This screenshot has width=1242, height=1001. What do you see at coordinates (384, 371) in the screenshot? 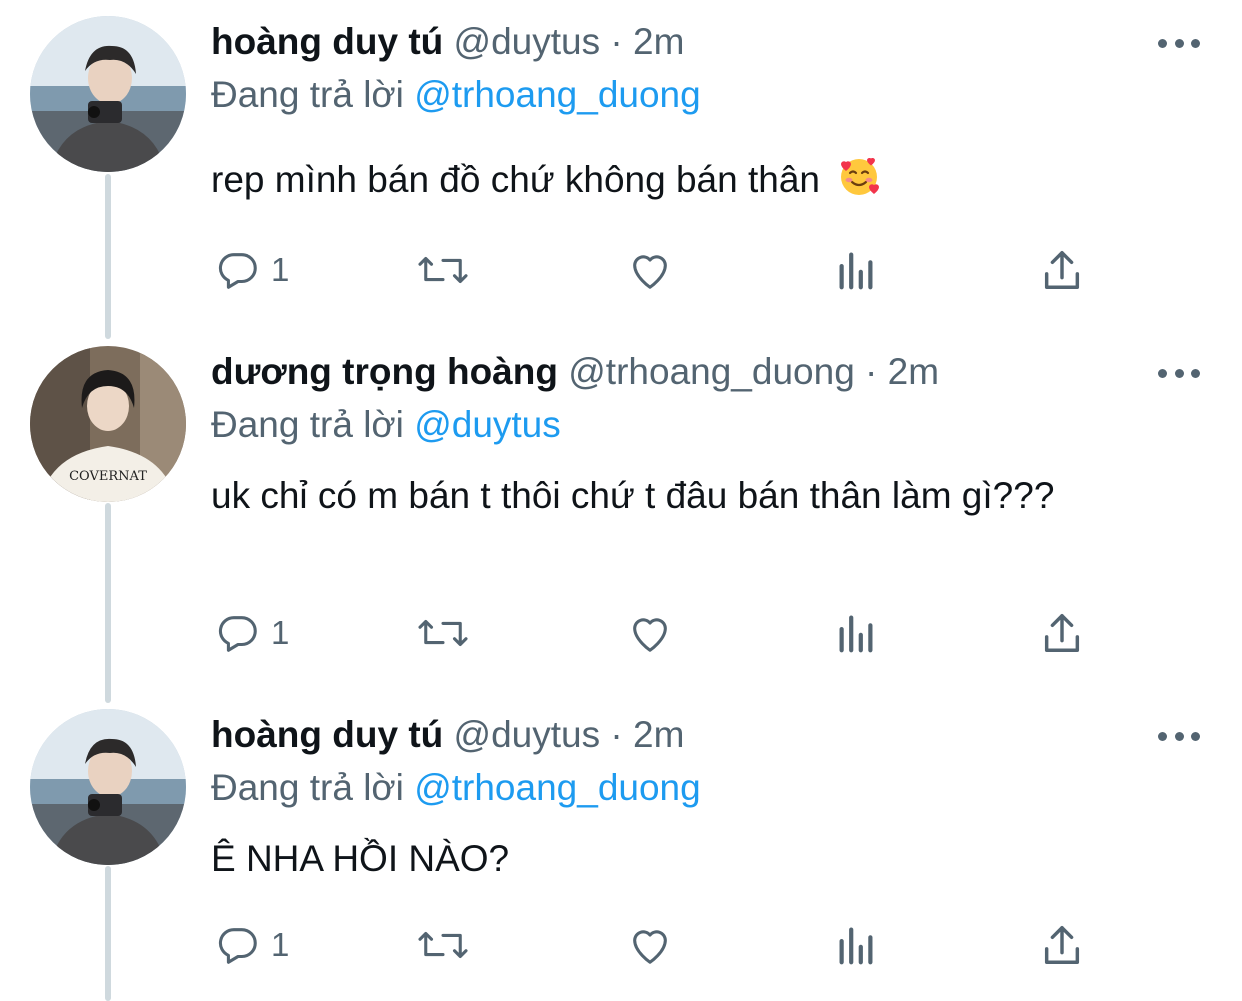
I see `display-name: dương trọng hoàng` at bounding box center [384, 371].